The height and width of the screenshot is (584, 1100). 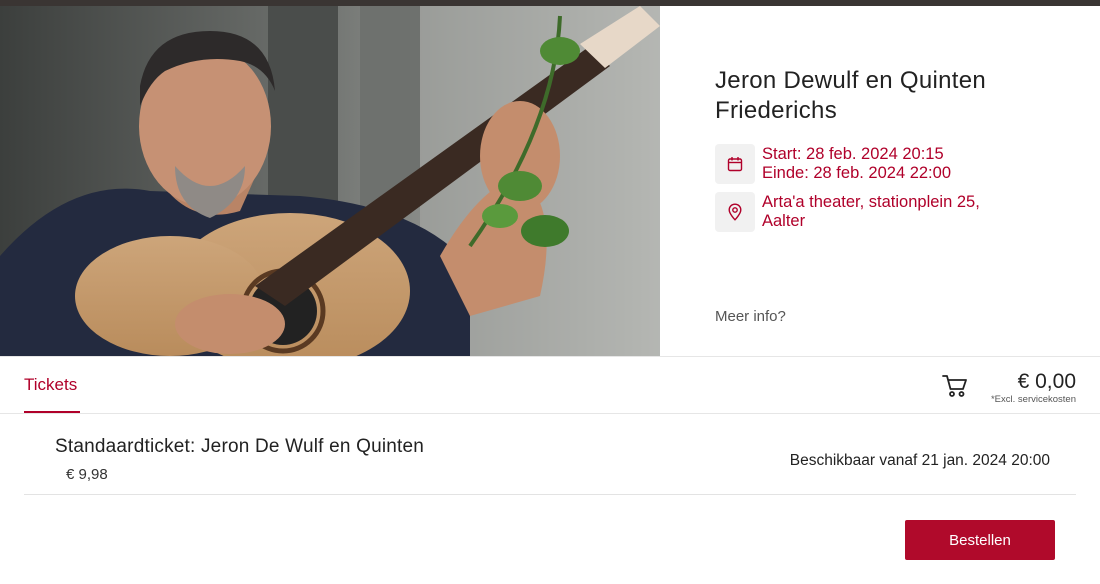 I want to click on tab-active-indicator, so click(x=52, y=412).